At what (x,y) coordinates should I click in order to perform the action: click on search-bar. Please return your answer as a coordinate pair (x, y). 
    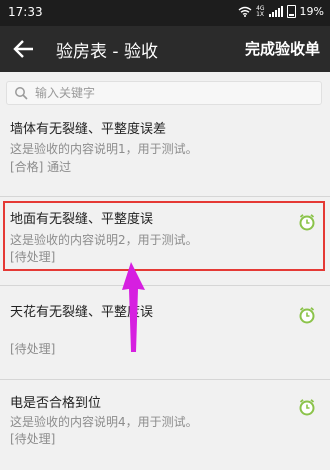
    Looking at the image, I should click on (165, 91).